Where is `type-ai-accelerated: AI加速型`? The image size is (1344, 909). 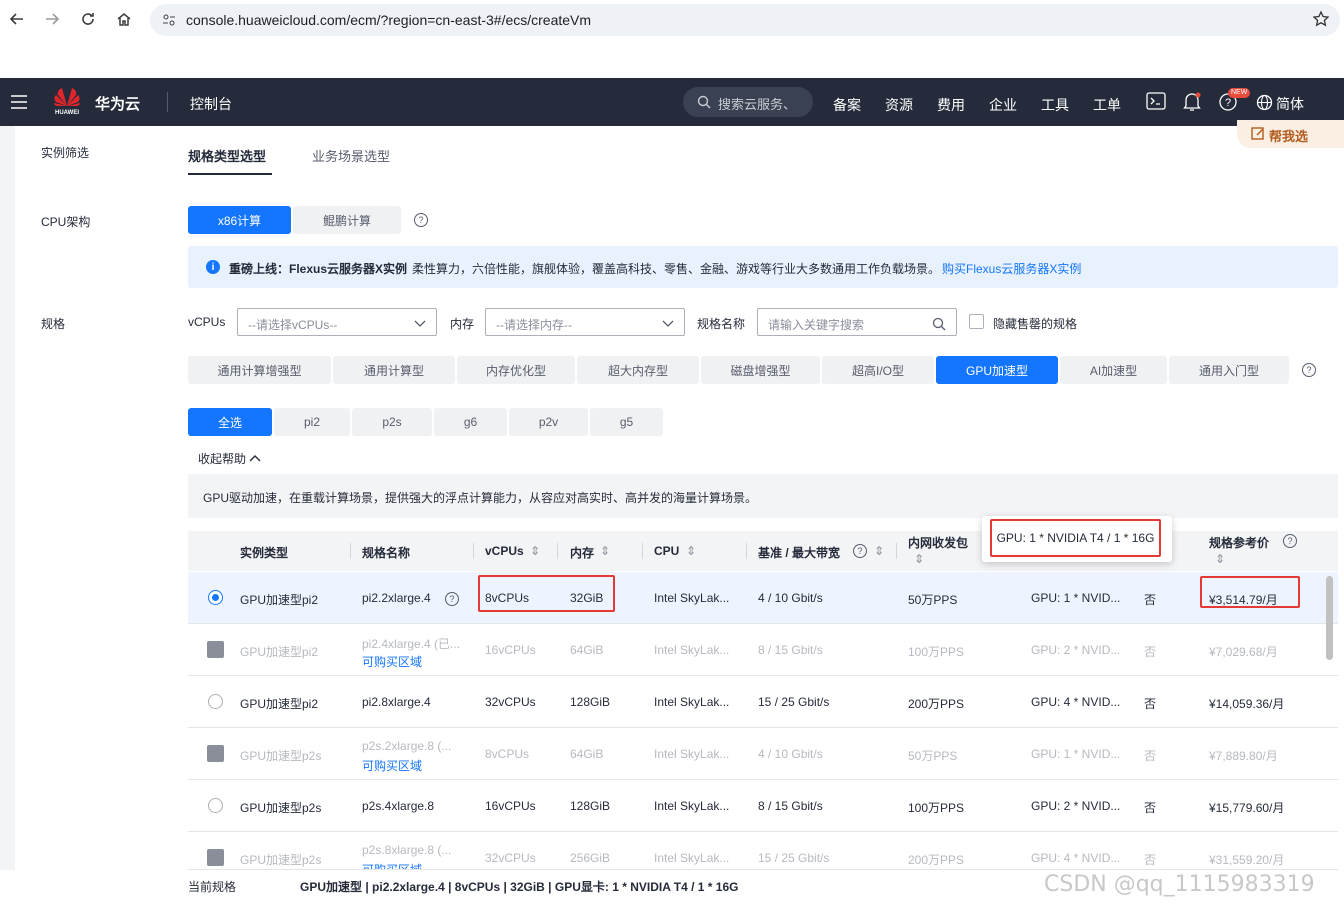
type-ai-accelerated: AI加速型 is located at coordinates (1113, 370).